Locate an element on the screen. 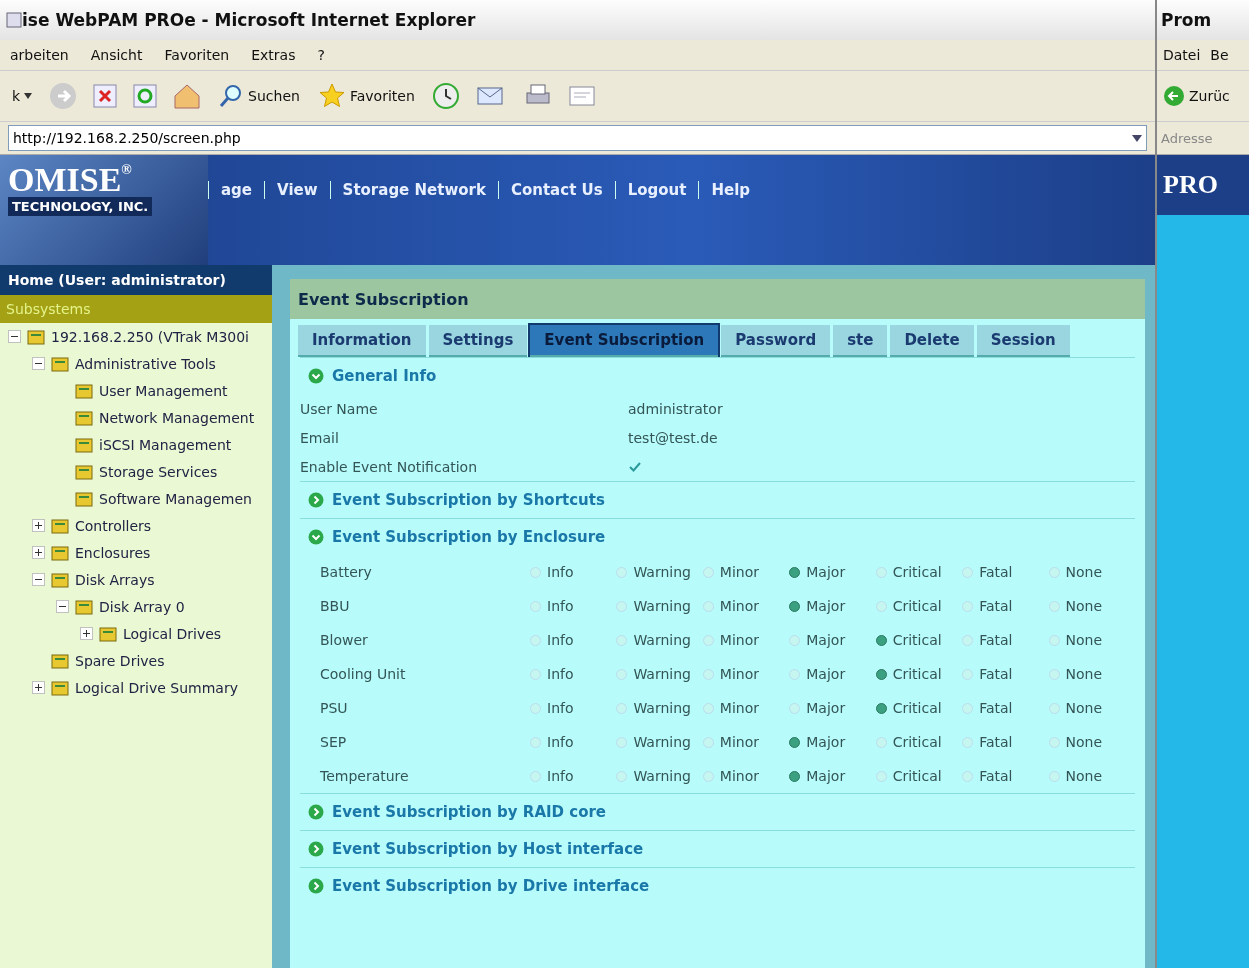 This screenshot has height=968, width=1249. section-title: General Info is located at coordinates (384, 376).